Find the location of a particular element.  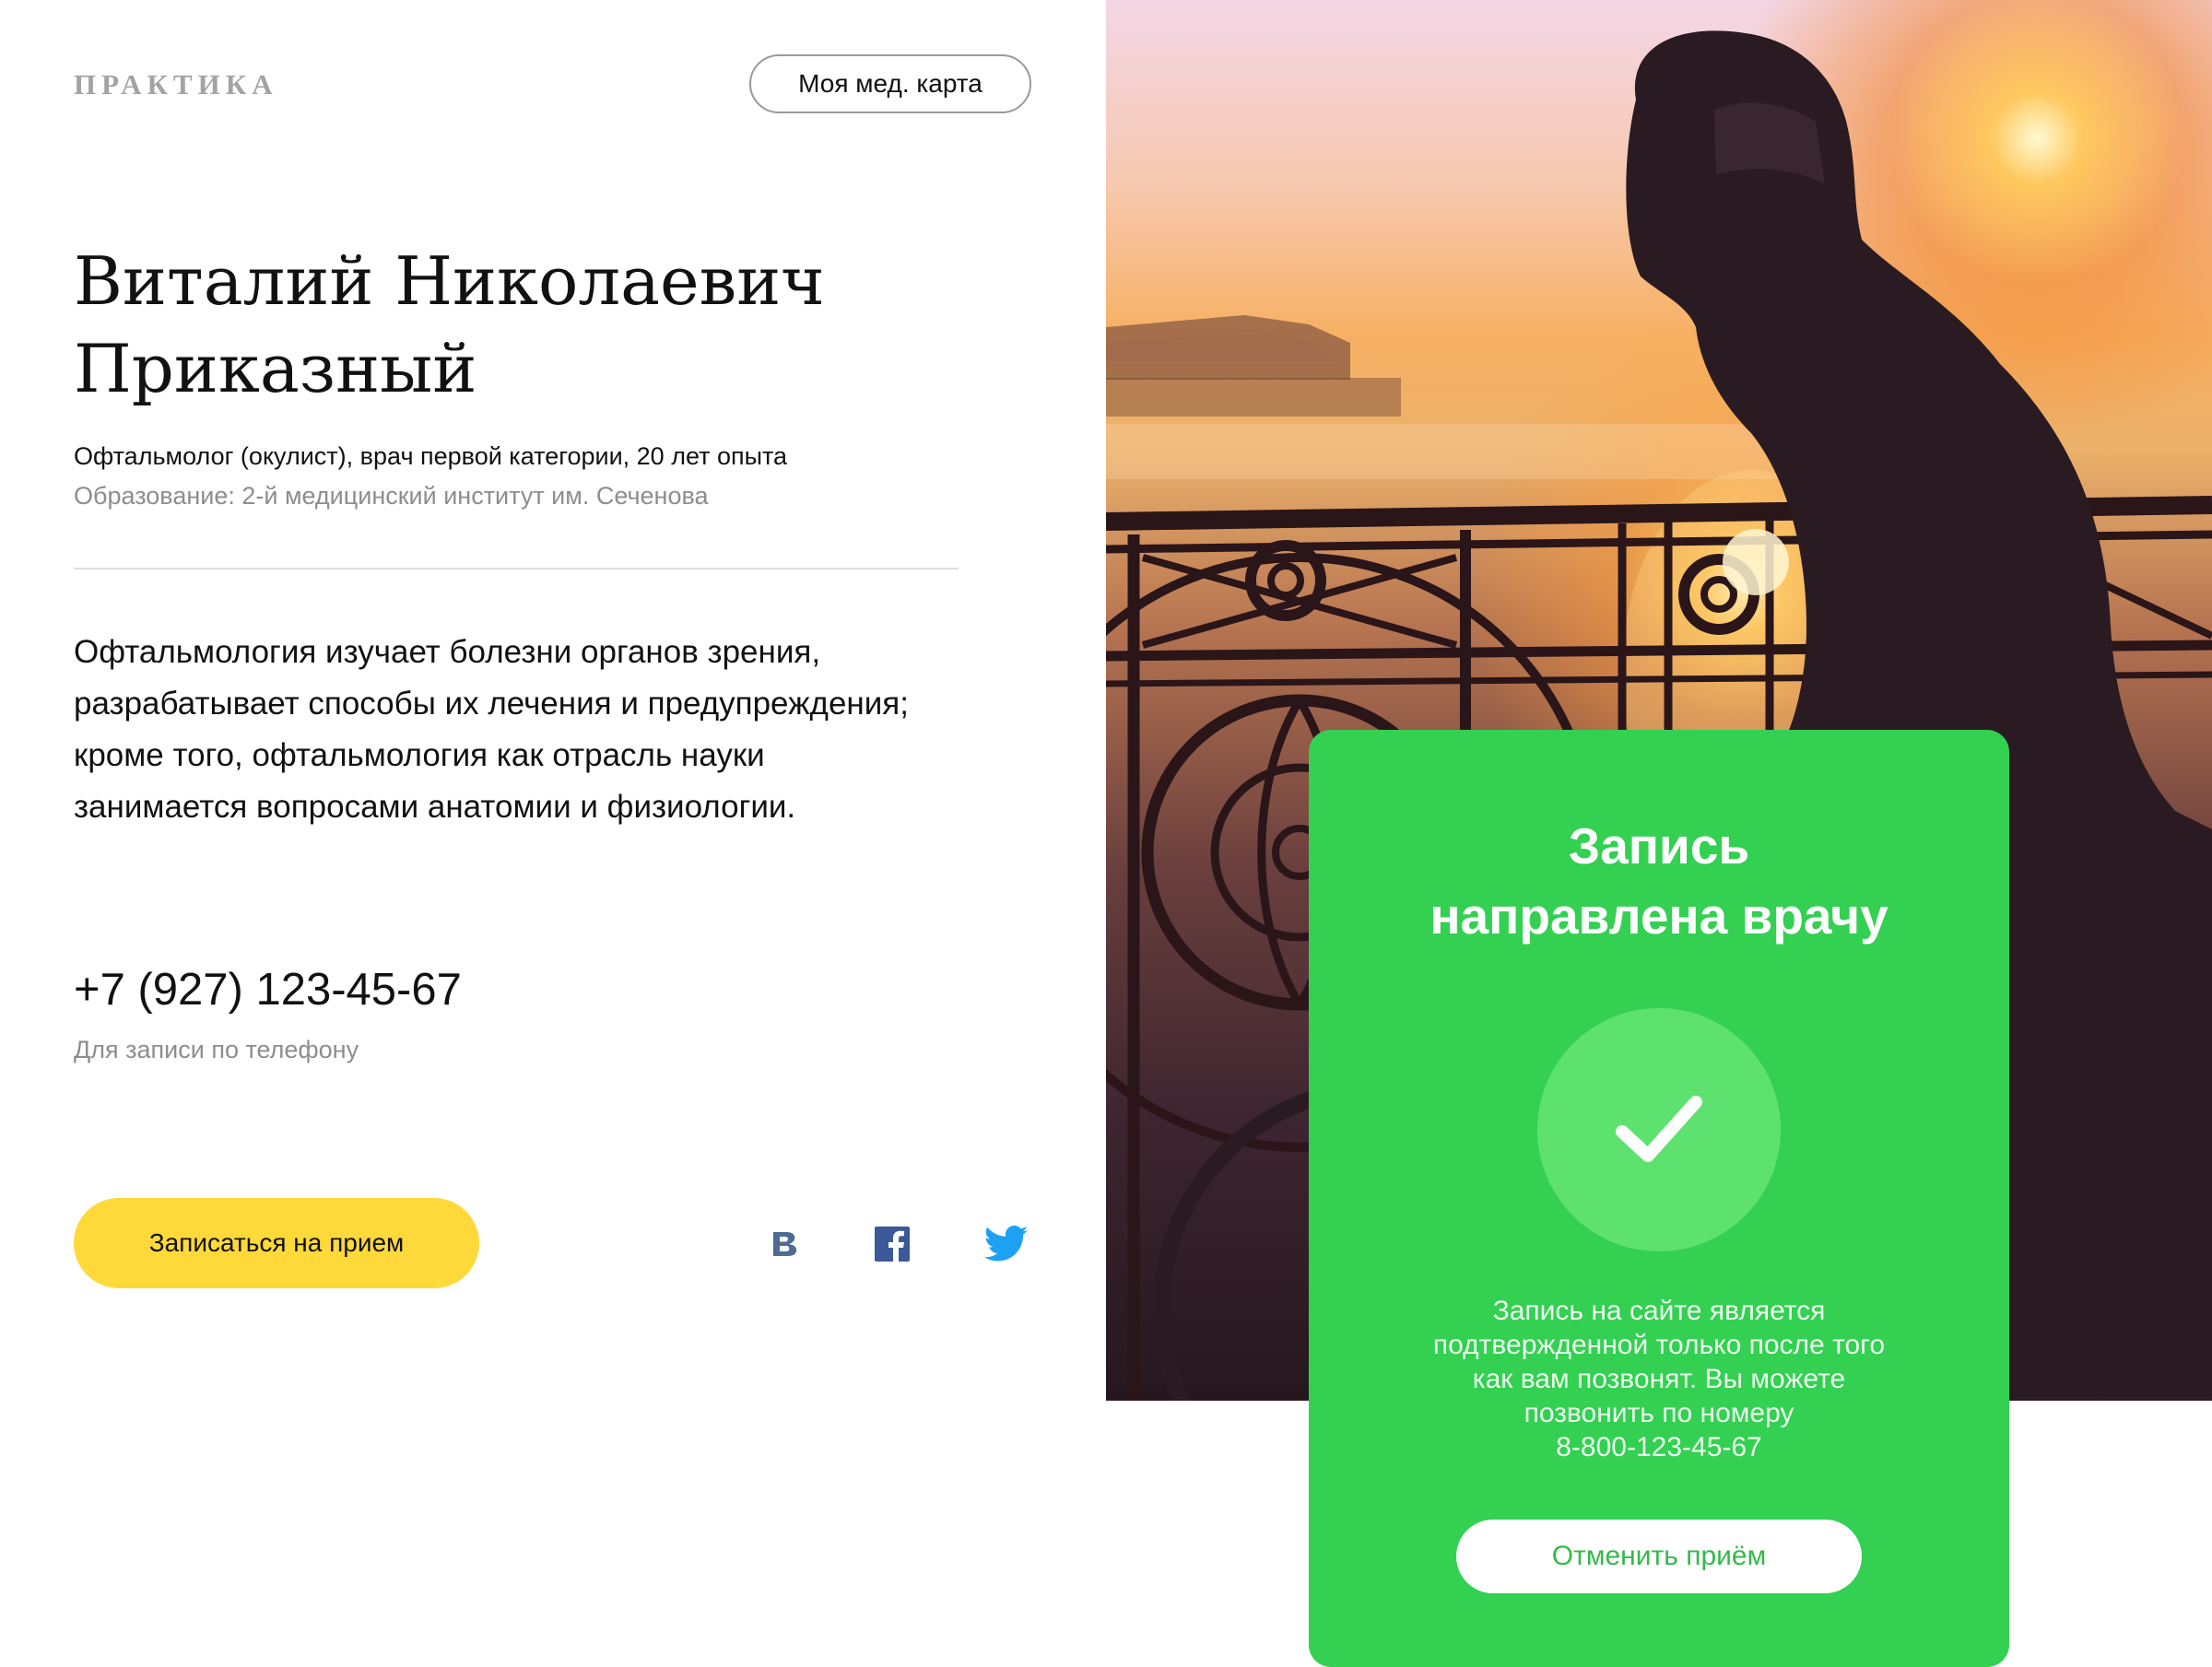

vk-share-link is located at coordinates (786, 1244).